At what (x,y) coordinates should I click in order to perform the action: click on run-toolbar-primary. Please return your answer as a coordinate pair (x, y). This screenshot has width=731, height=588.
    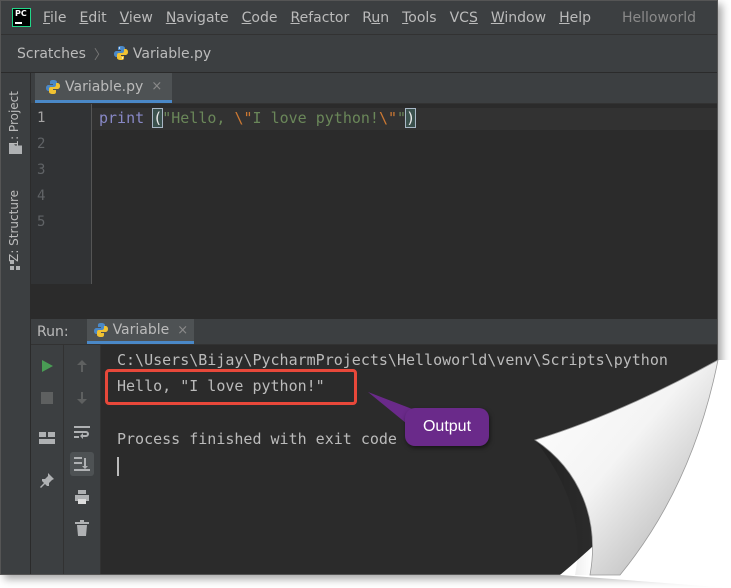
    Looking at the image, I should click on (47, 459).